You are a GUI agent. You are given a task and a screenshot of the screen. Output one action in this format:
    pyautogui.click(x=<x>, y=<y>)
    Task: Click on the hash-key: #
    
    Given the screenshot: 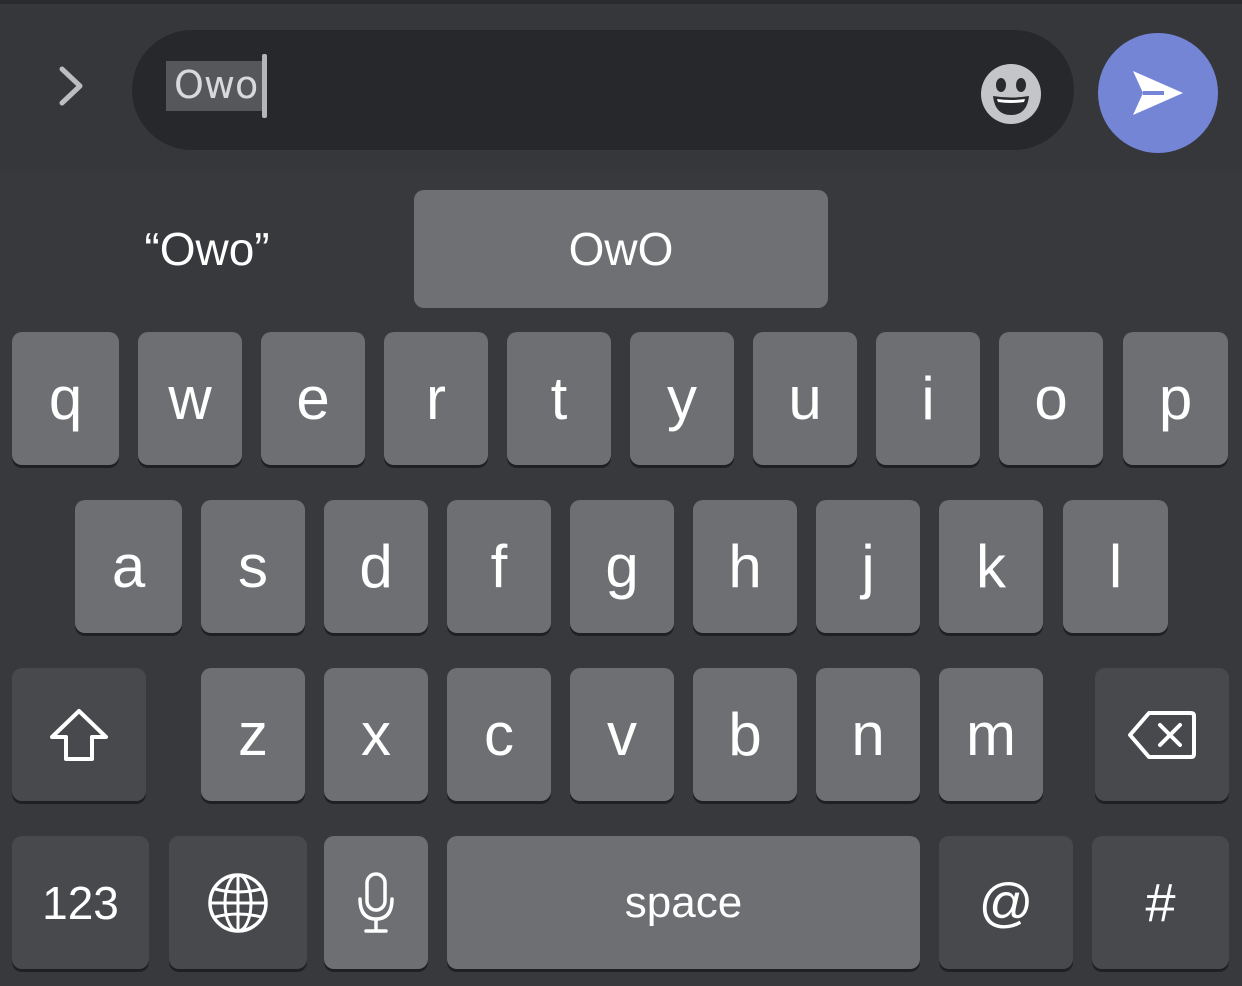 What is the action you would take?
    pyautogui.click(x=1160, y=902)
    